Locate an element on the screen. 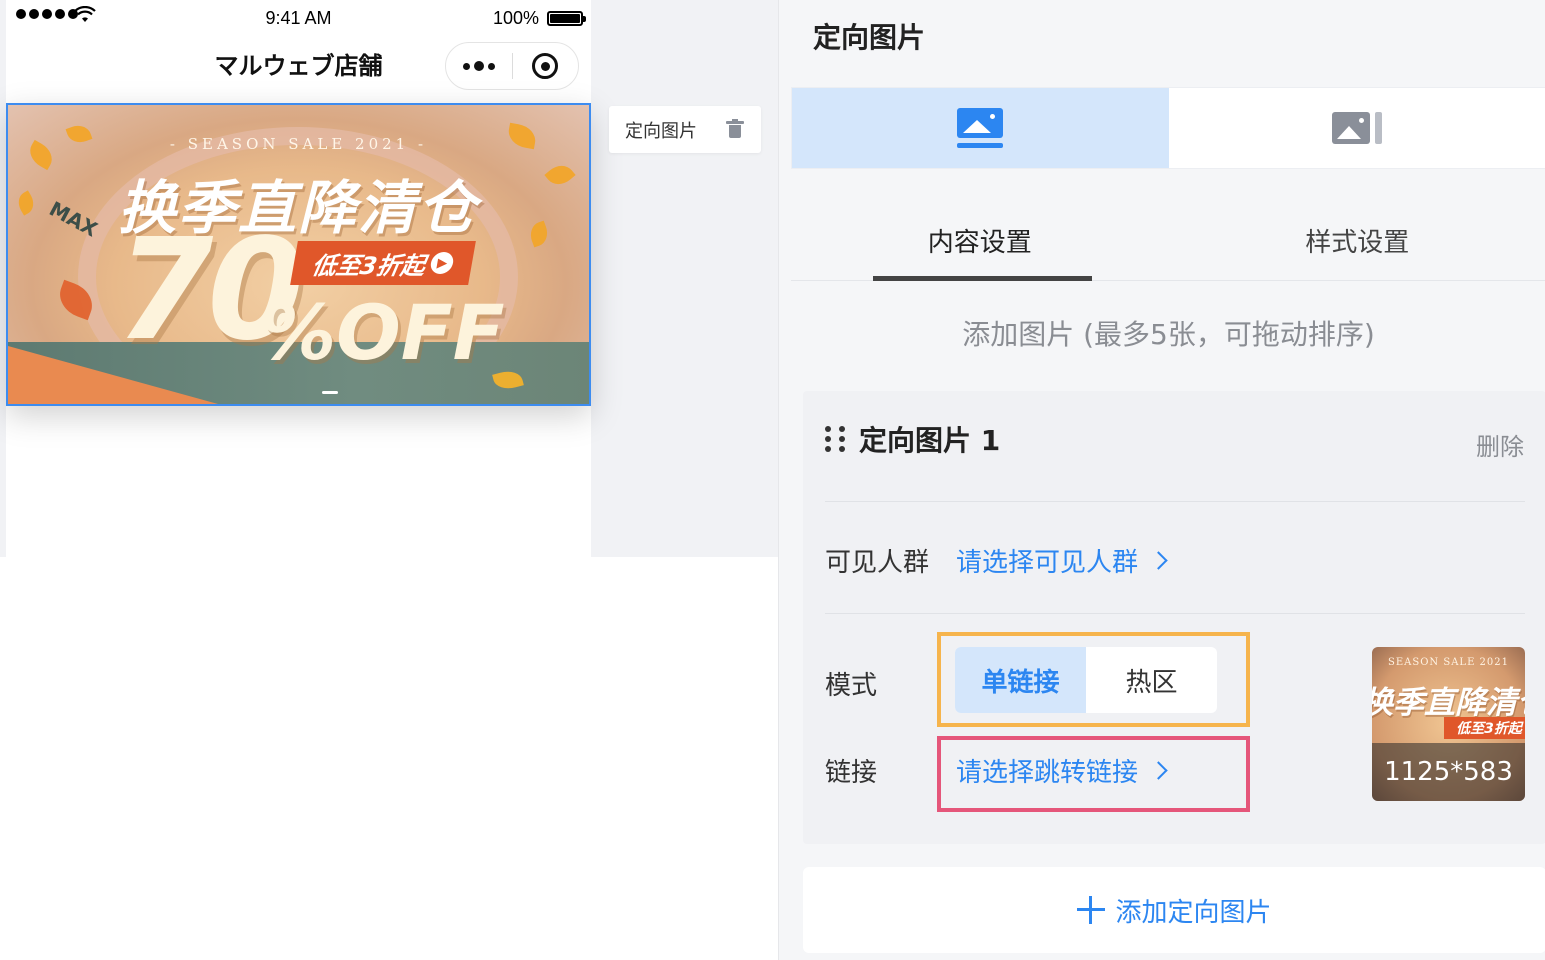 Image resolution: width=1545 pixels, height=960 pixels. banner-season-text: - SEASON SALE 2021 - is located at coordinates (298, 144).